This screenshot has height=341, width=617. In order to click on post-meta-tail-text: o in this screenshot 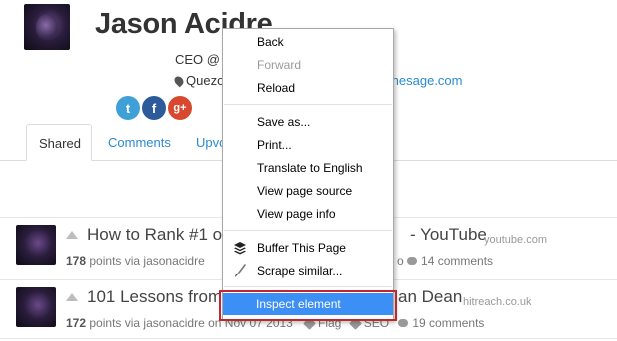, I will do `click(400, 261)`.